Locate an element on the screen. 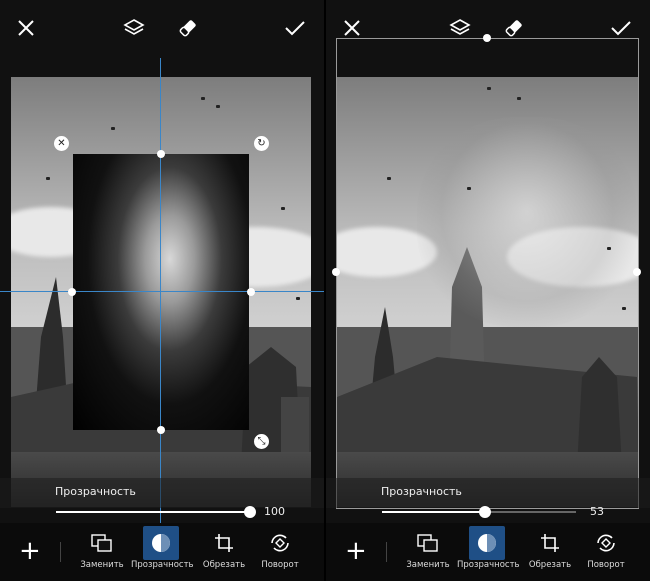 The height and width of the screenshot is (581, 650). checkmark-icon is located at coordinates (295, 28).